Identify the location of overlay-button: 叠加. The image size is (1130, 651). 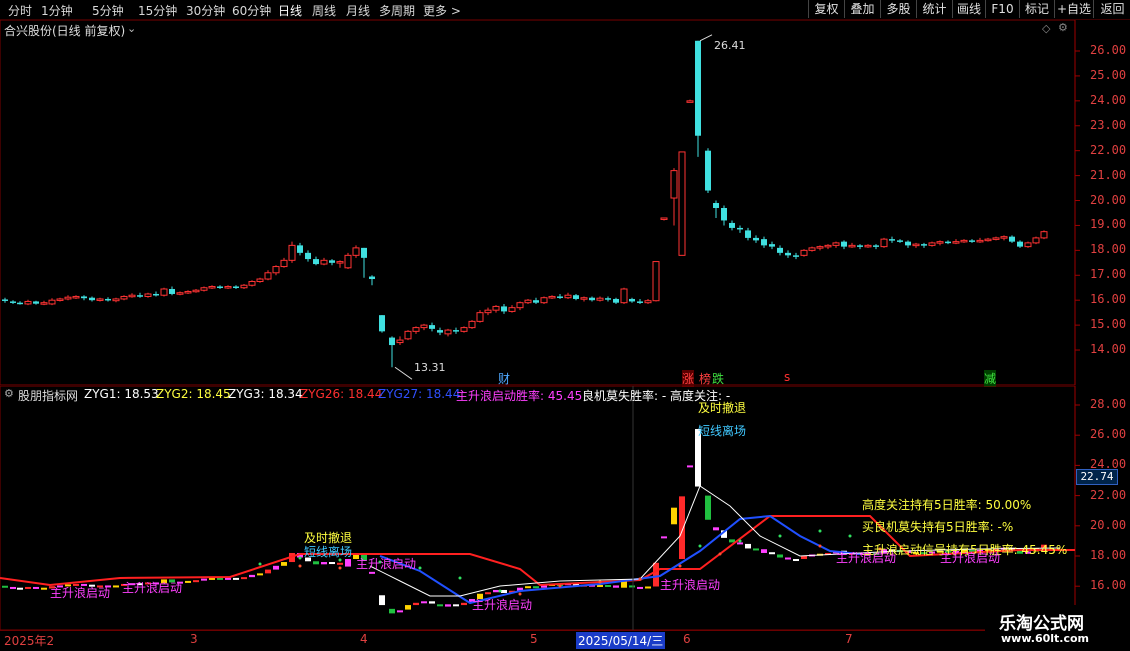
(862, 9).